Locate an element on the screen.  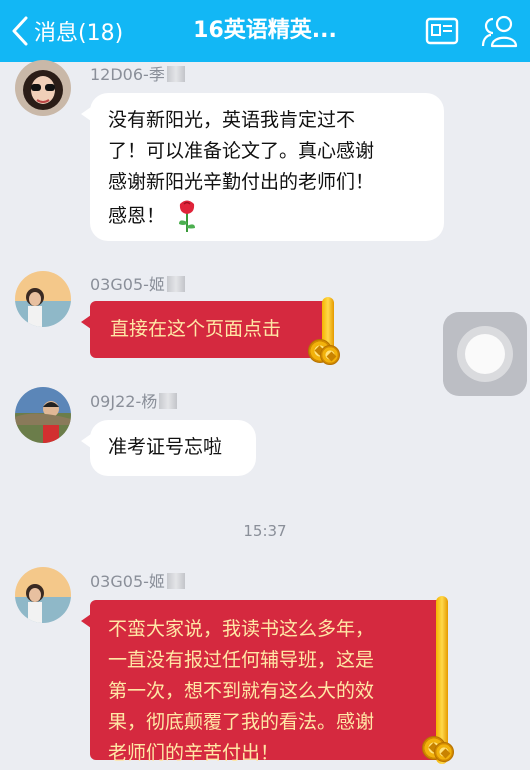
group-members-button is located at coordinates (499, 31).